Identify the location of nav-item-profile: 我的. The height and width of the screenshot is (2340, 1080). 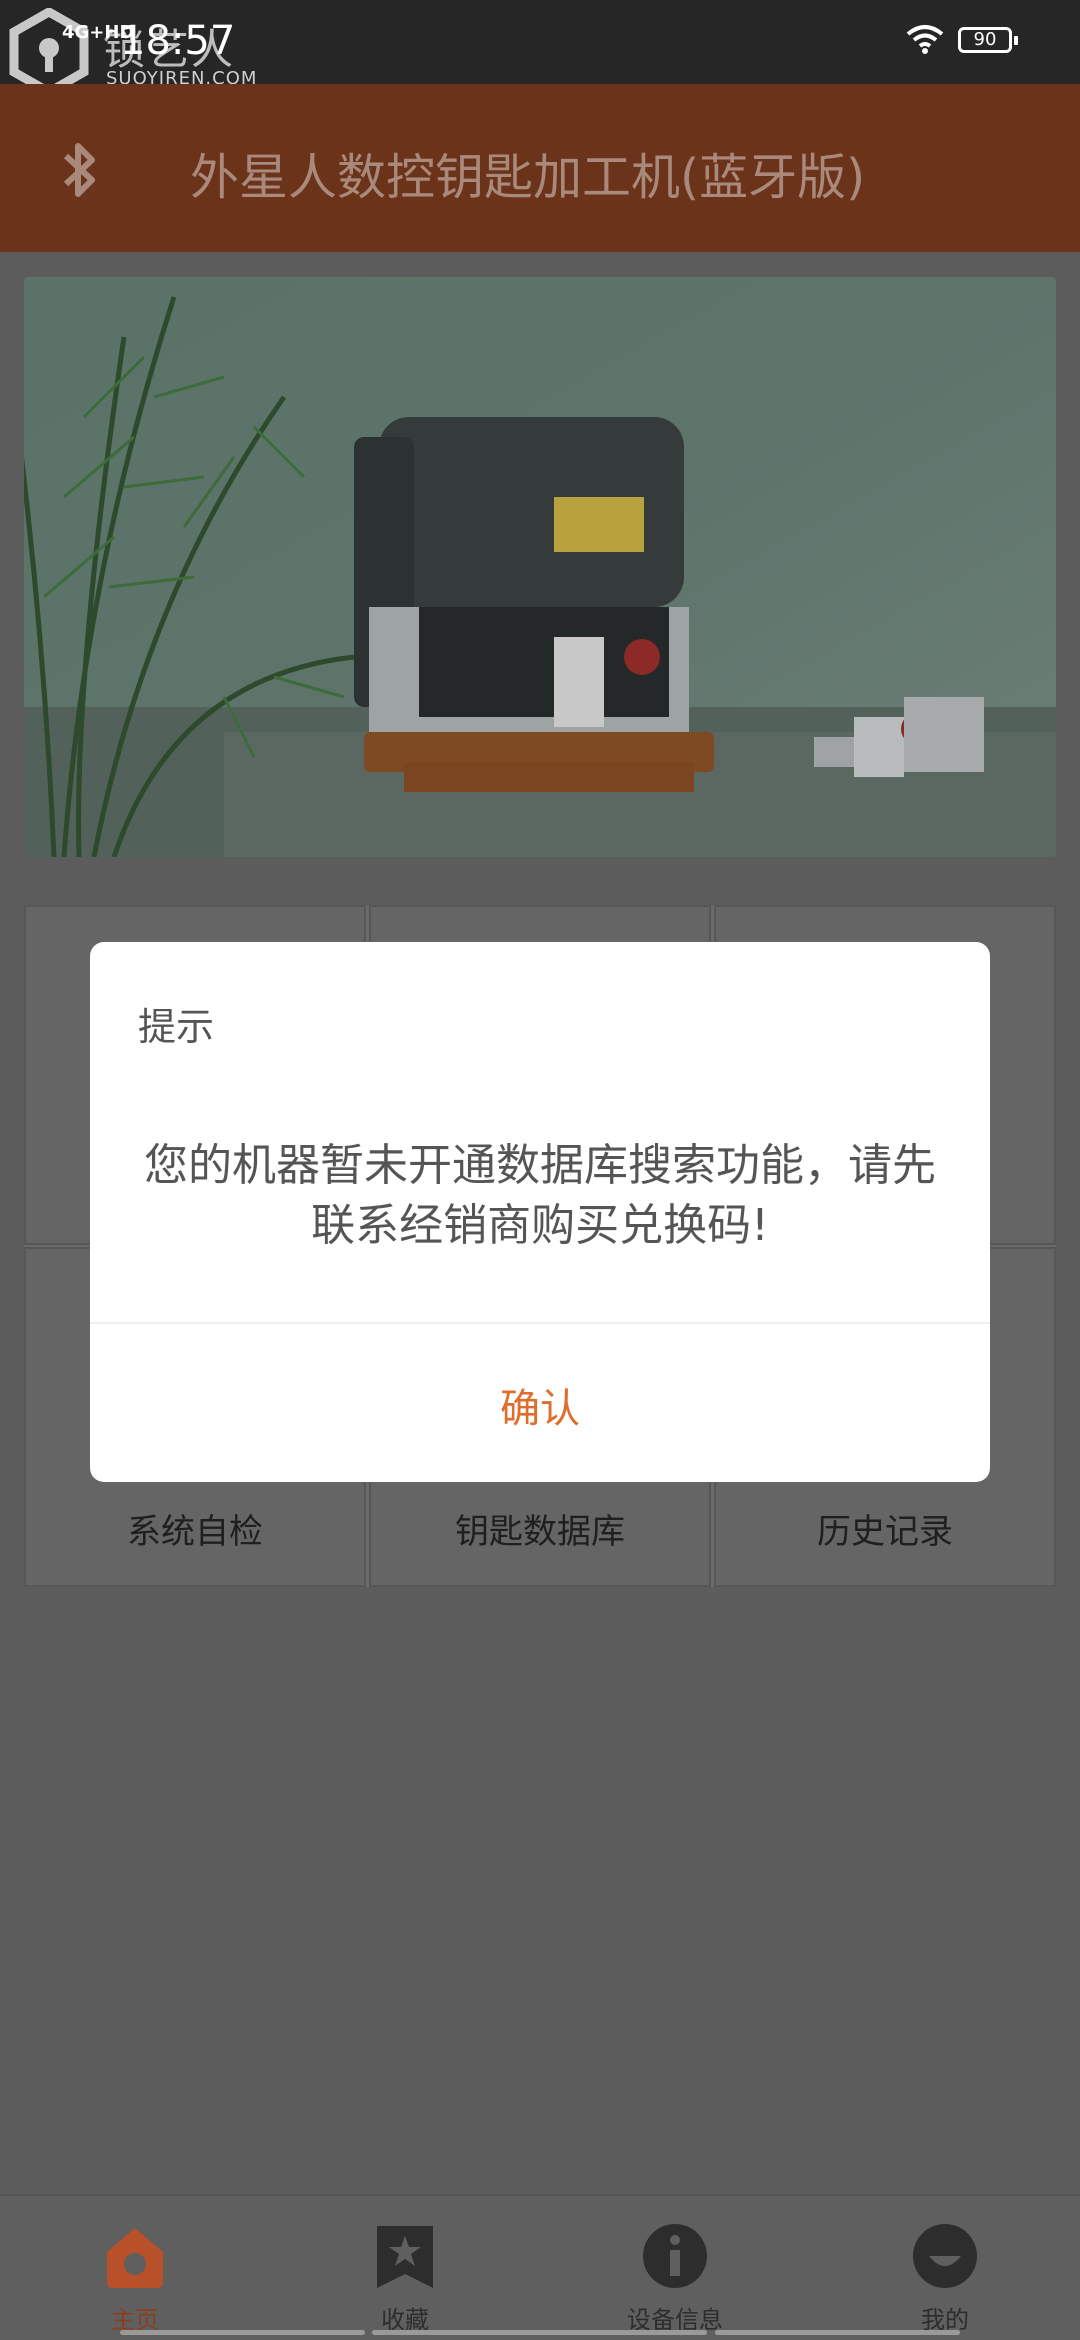
(945, 2275).